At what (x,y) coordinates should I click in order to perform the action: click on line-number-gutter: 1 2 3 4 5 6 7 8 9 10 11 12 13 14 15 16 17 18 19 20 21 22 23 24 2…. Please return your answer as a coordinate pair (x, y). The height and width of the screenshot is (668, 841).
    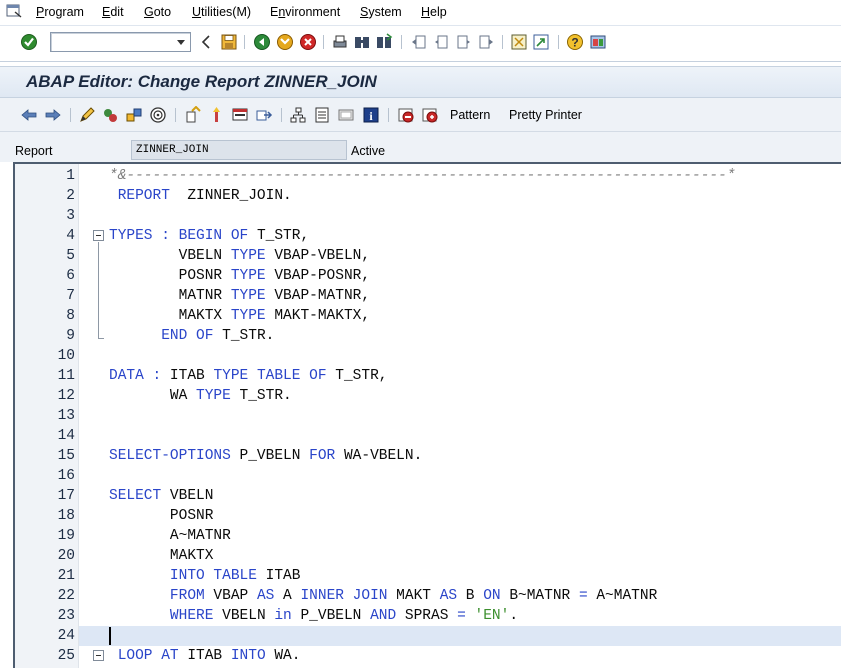
    Looking at the image, I should click on (47, 416).